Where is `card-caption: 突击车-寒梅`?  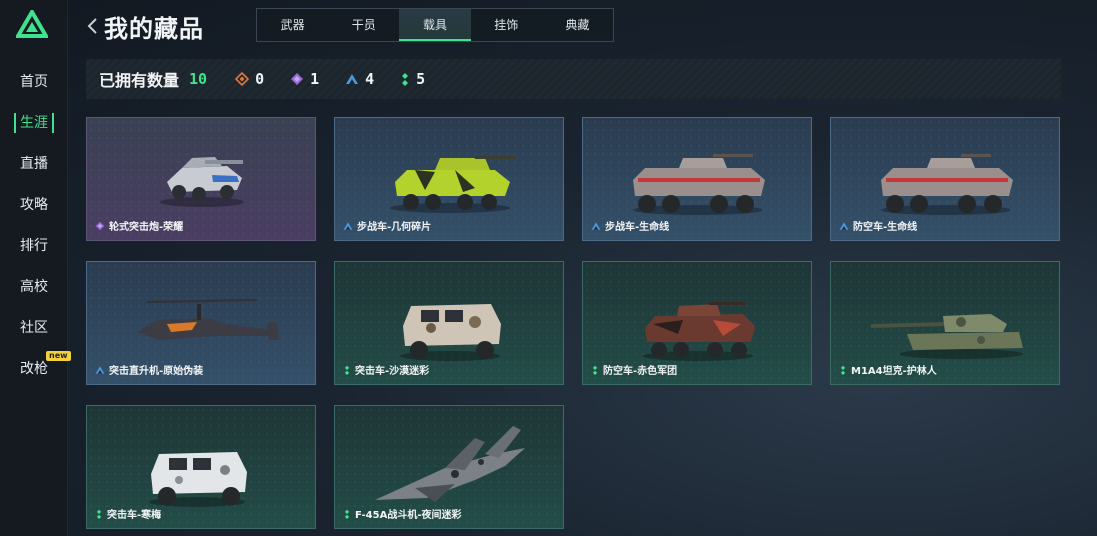
card-caption: 突击车-寒梅 is located at coordinates (128, 513).